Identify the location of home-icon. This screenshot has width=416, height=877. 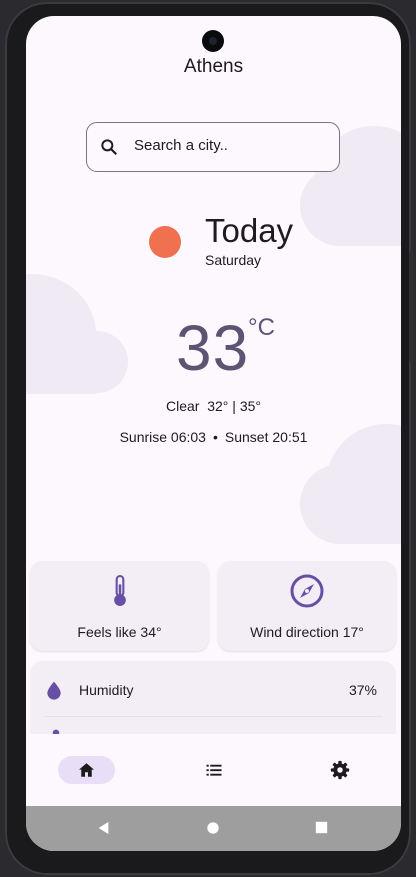
(86, 770).